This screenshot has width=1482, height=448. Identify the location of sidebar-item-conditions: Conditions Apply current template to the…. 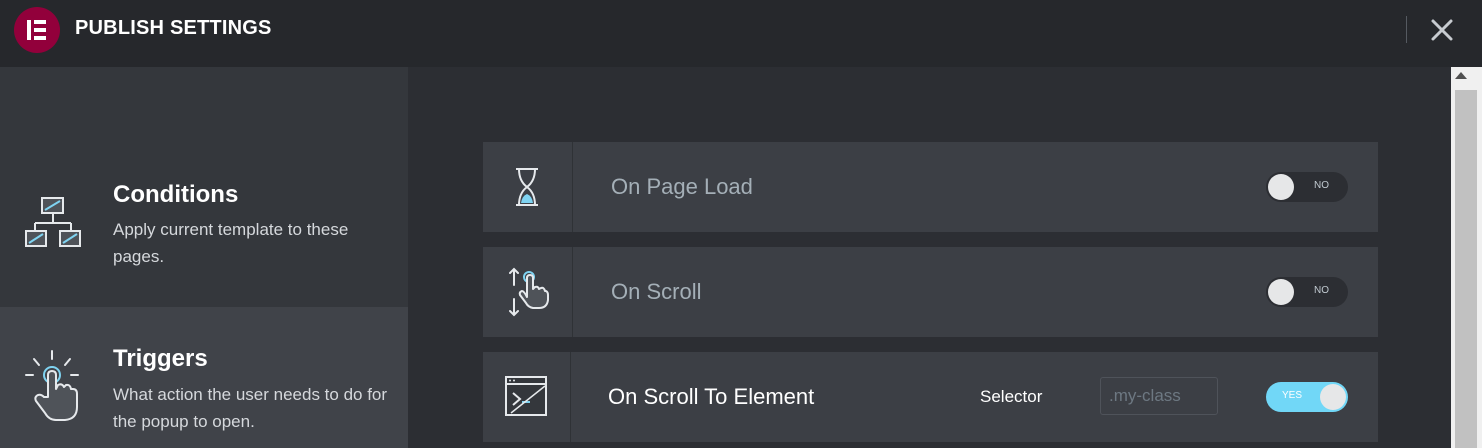
(204, 237).